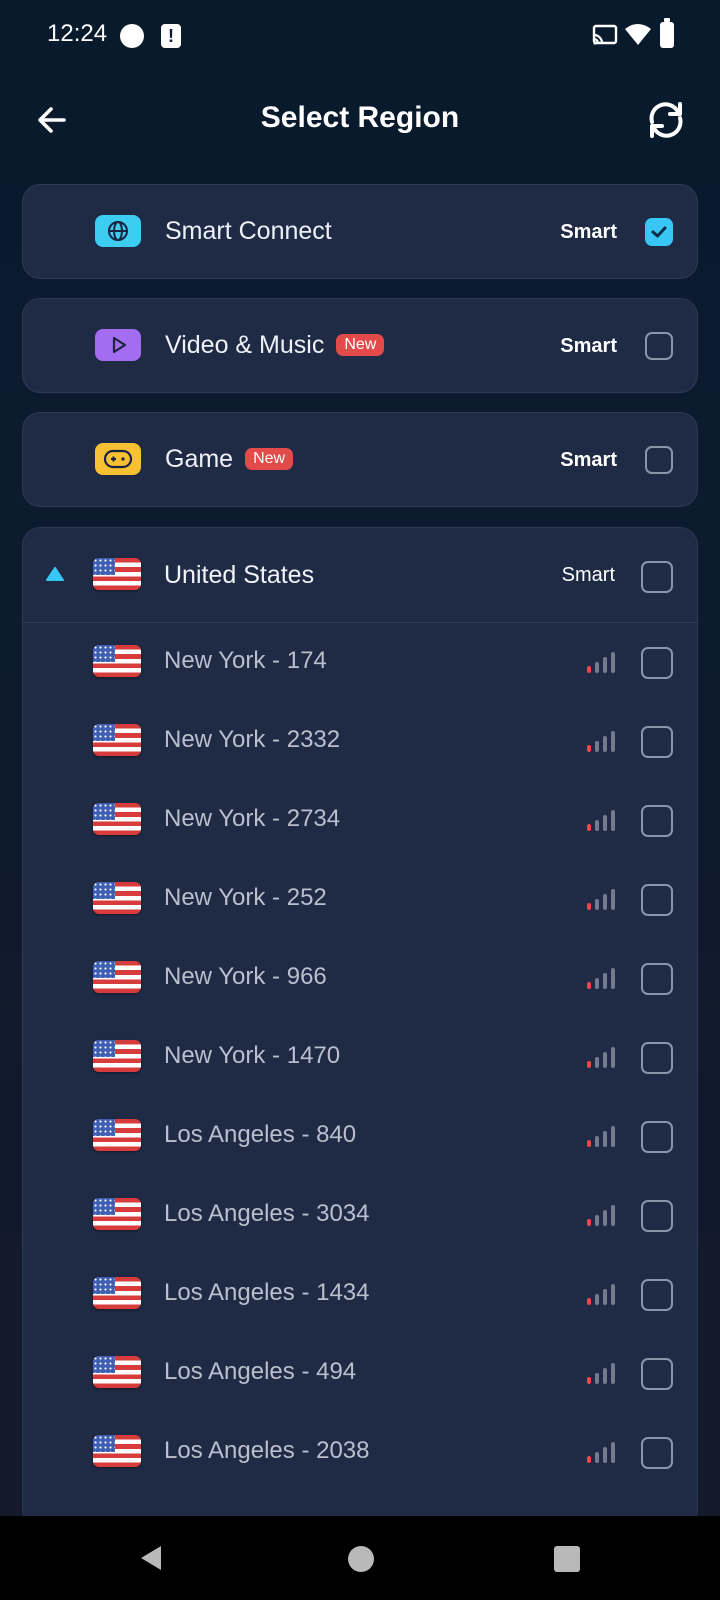 This screenshot has width=720, height=1600. I want to click on category-label-text: Game, so click(199, 459).